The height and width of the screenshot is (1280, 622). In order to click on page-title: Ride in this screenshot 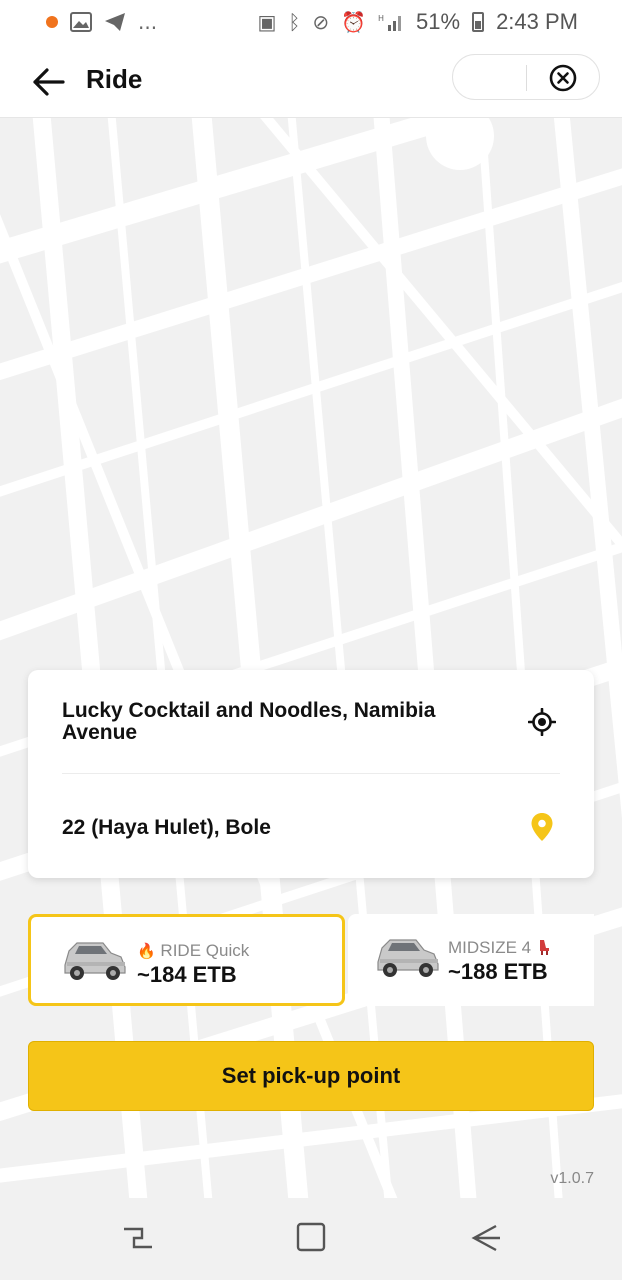, I will do `click(114, 79)`.